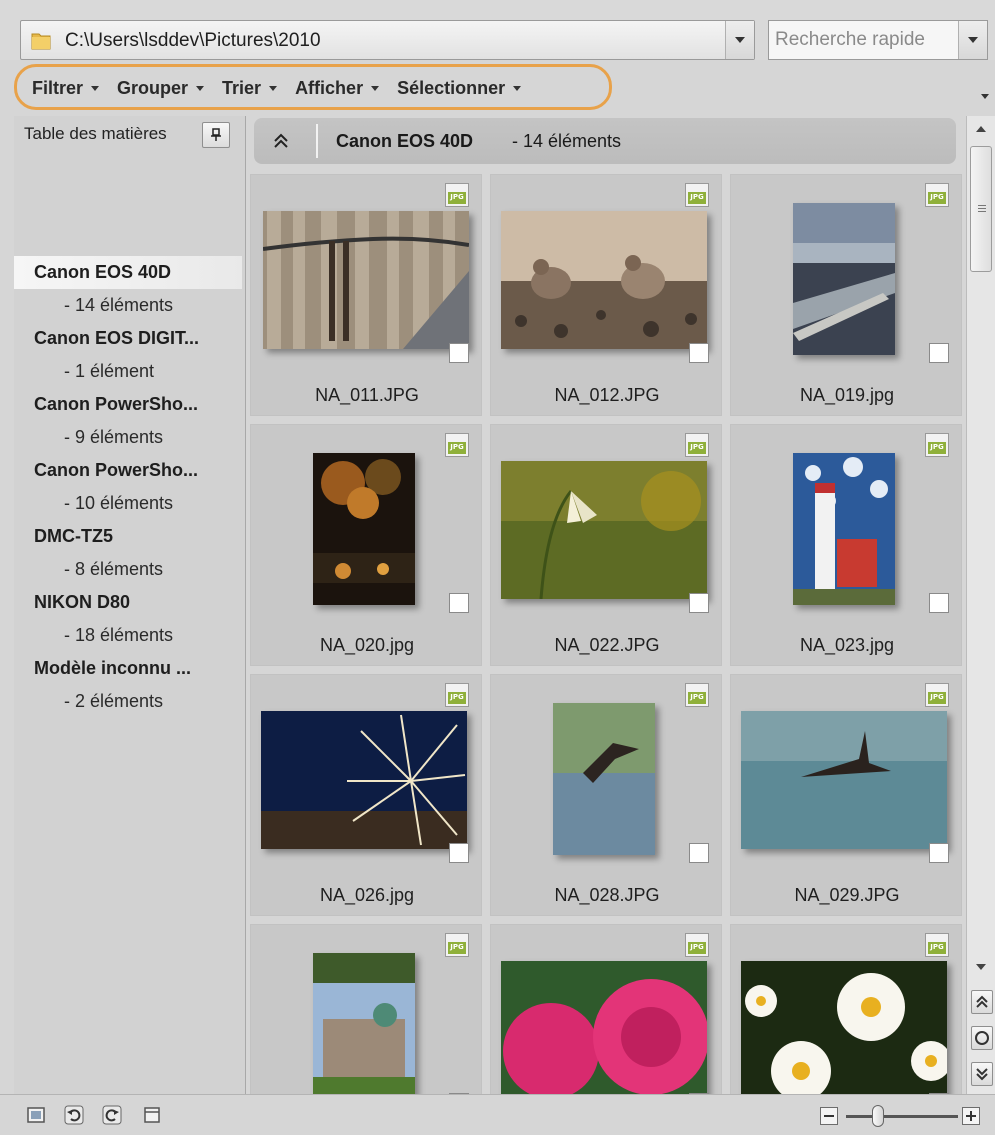 This screenshot has width=995, height=1135. What do you see at coordinates (902, 1116) in the screenshot?
I see `zoom-slider-track` at bounding box center [902, 1116].